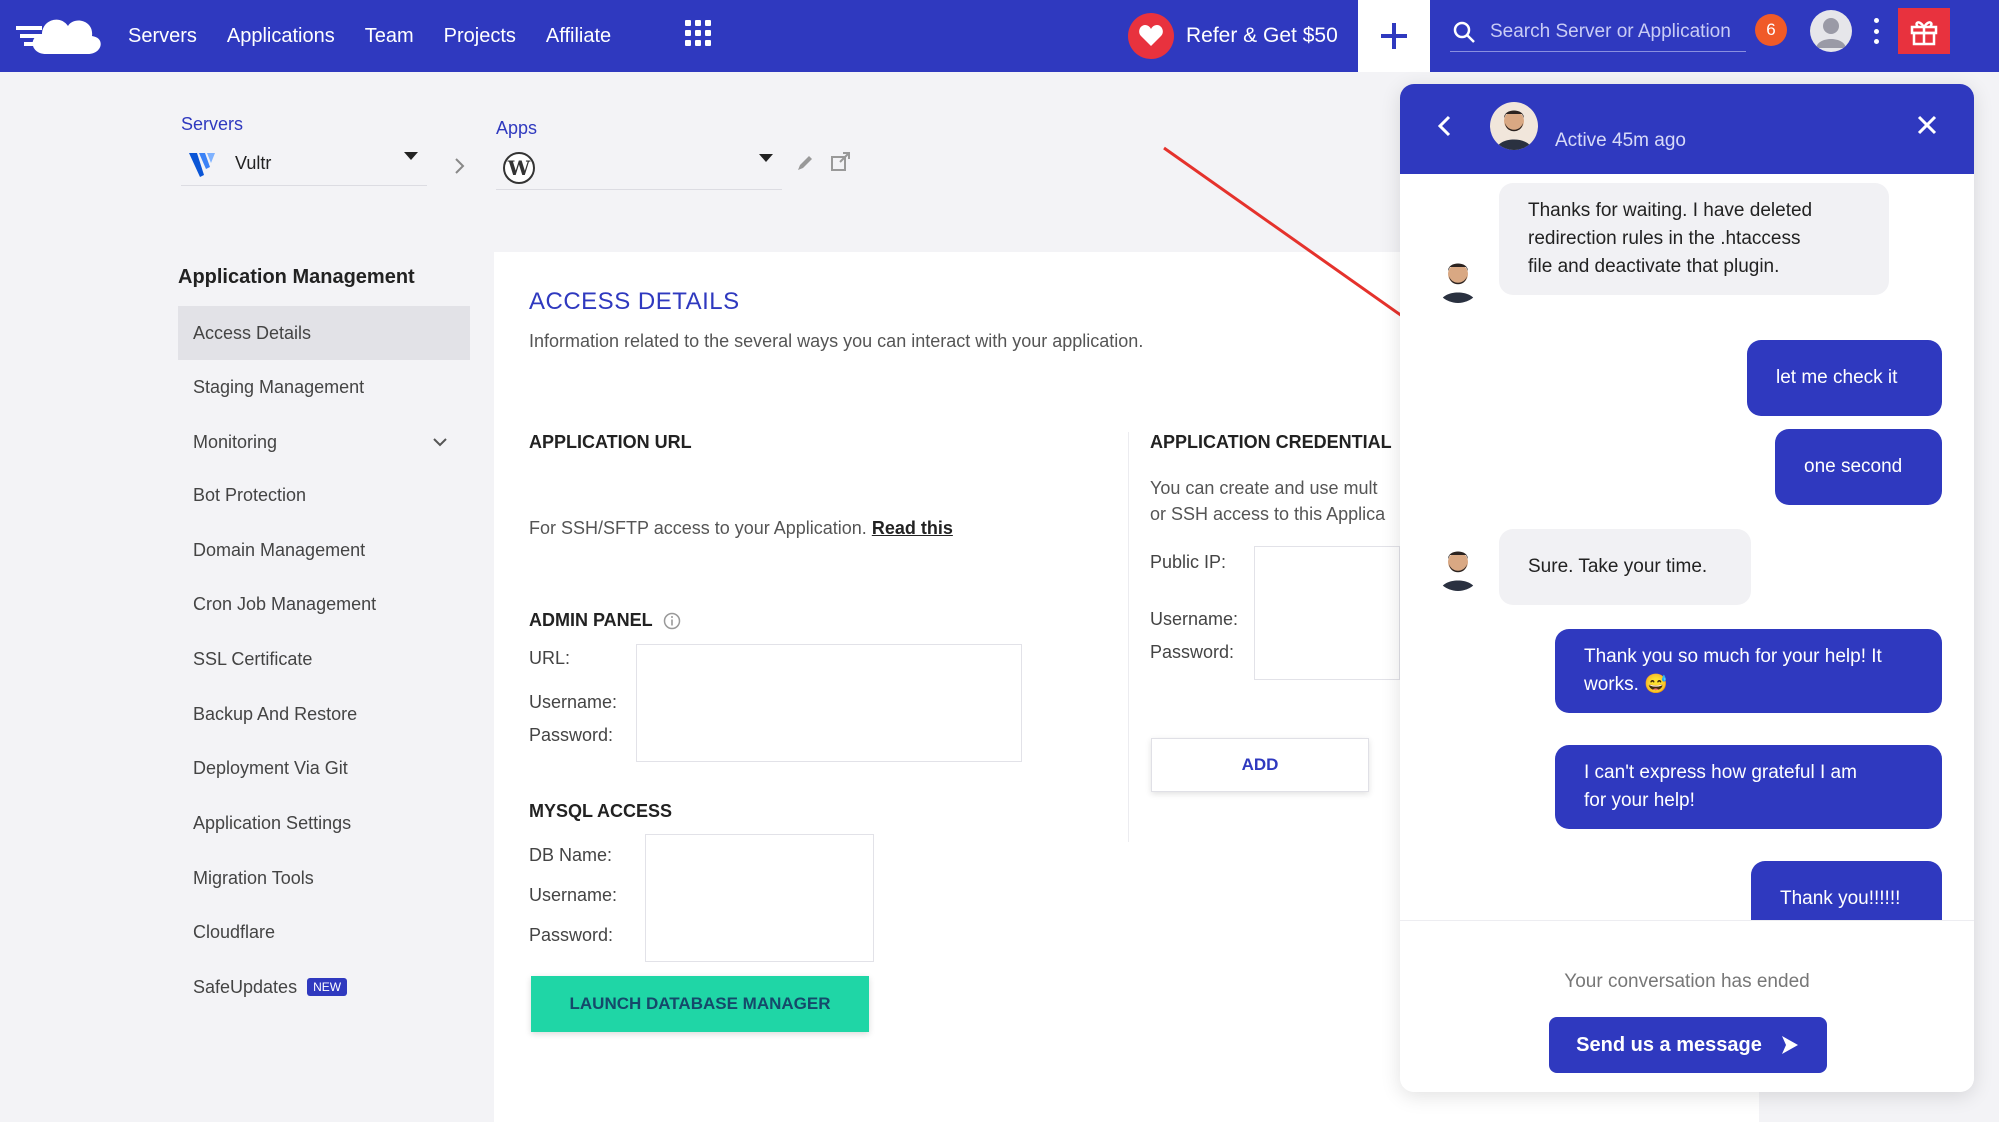 The height and width of the screenshot is (1122, 1999). What do you see at coordinates (304, 164) in the screenshot?
I see `server-selector: Vultr` at bounding box center [304, 164].